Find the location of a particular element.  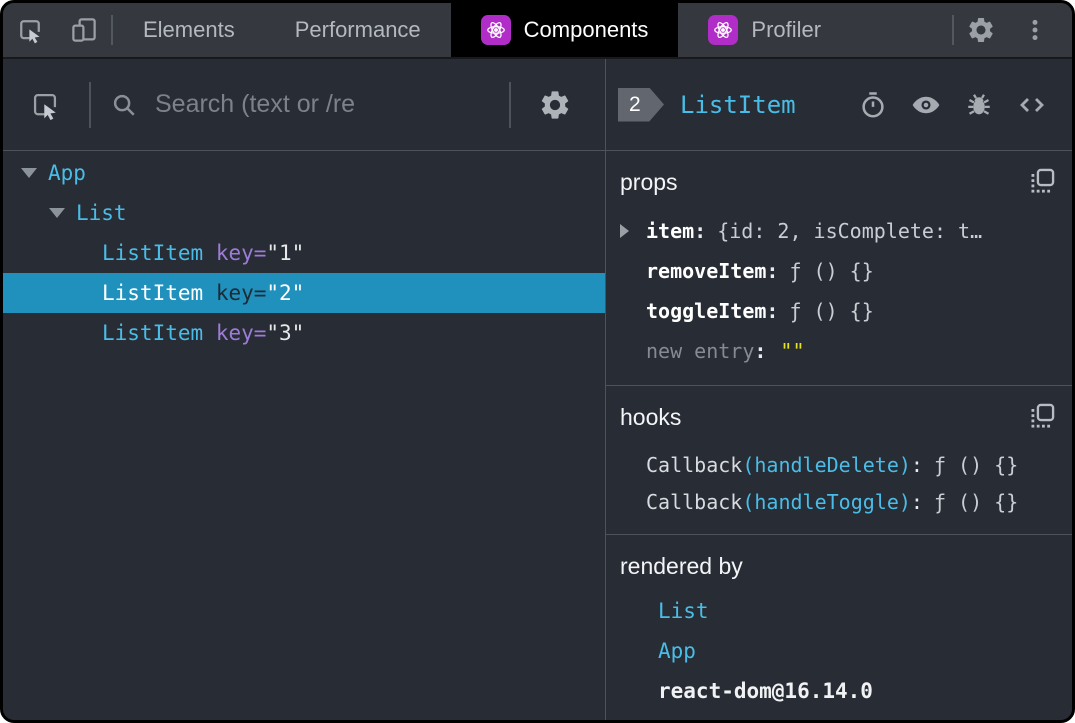

owner-link-list: List is located at coordinates (839, 611).